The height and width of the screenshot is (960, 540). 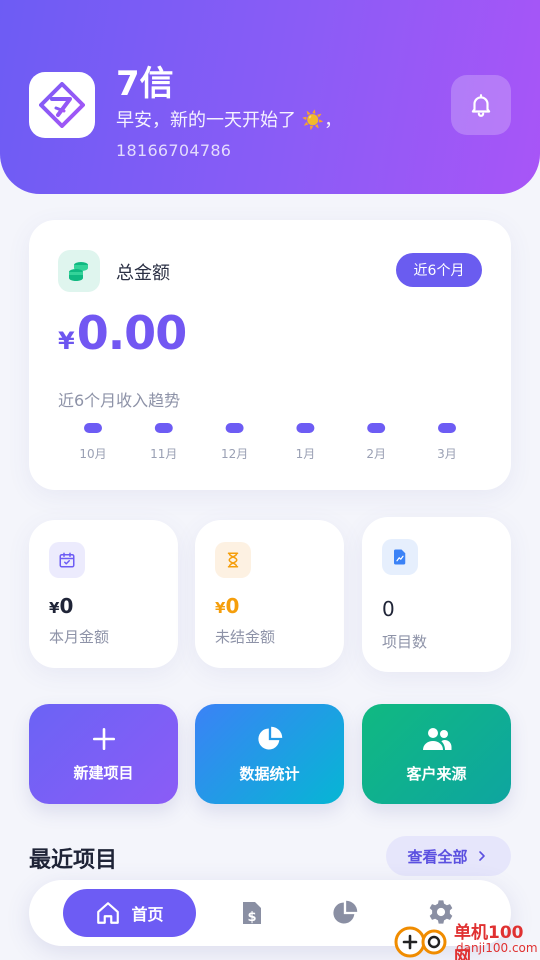 I want to click on calendar-check-icon, so click(x=67, y=560).